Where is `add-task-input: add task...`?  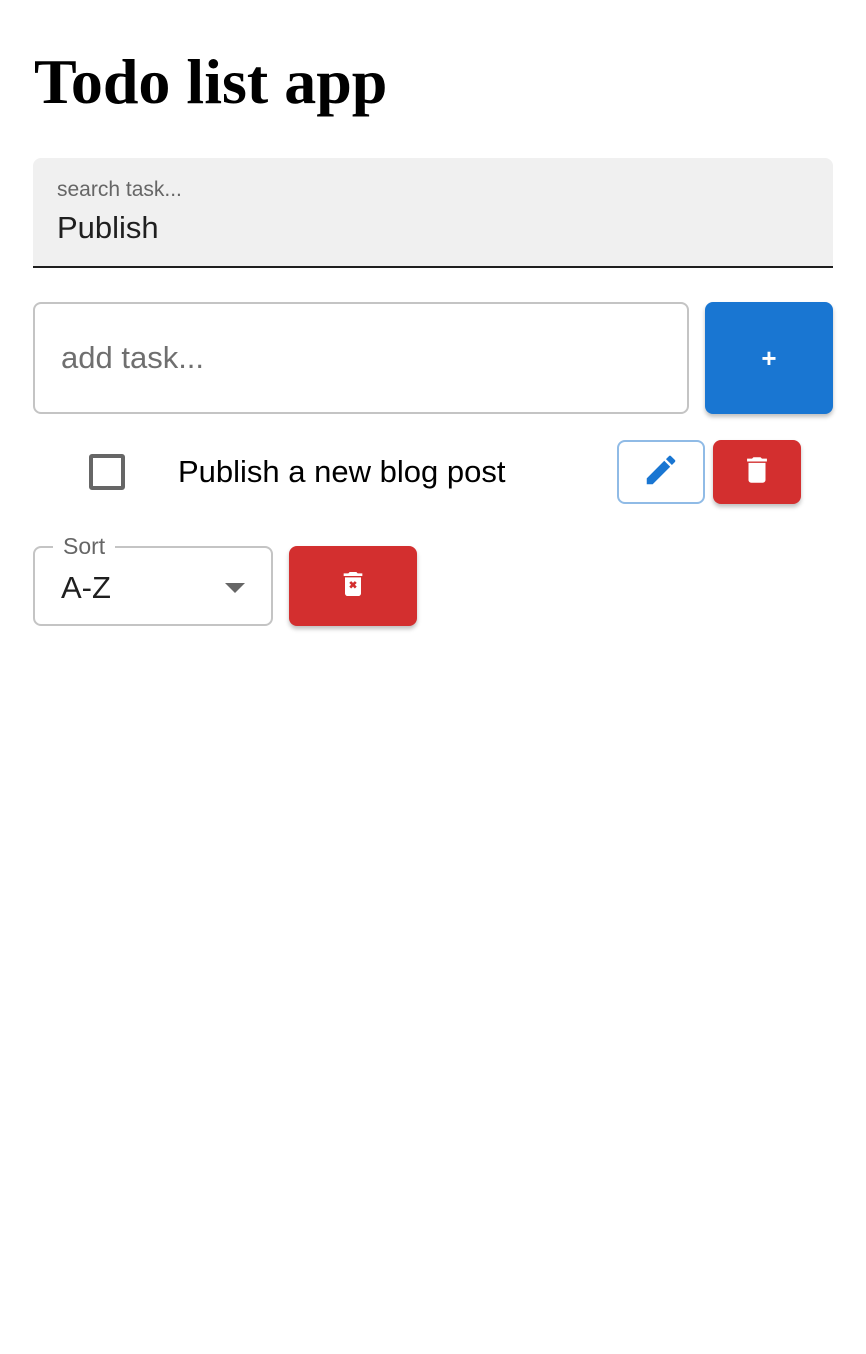 add-task-input: add task... is located at coordinates (361, 358).